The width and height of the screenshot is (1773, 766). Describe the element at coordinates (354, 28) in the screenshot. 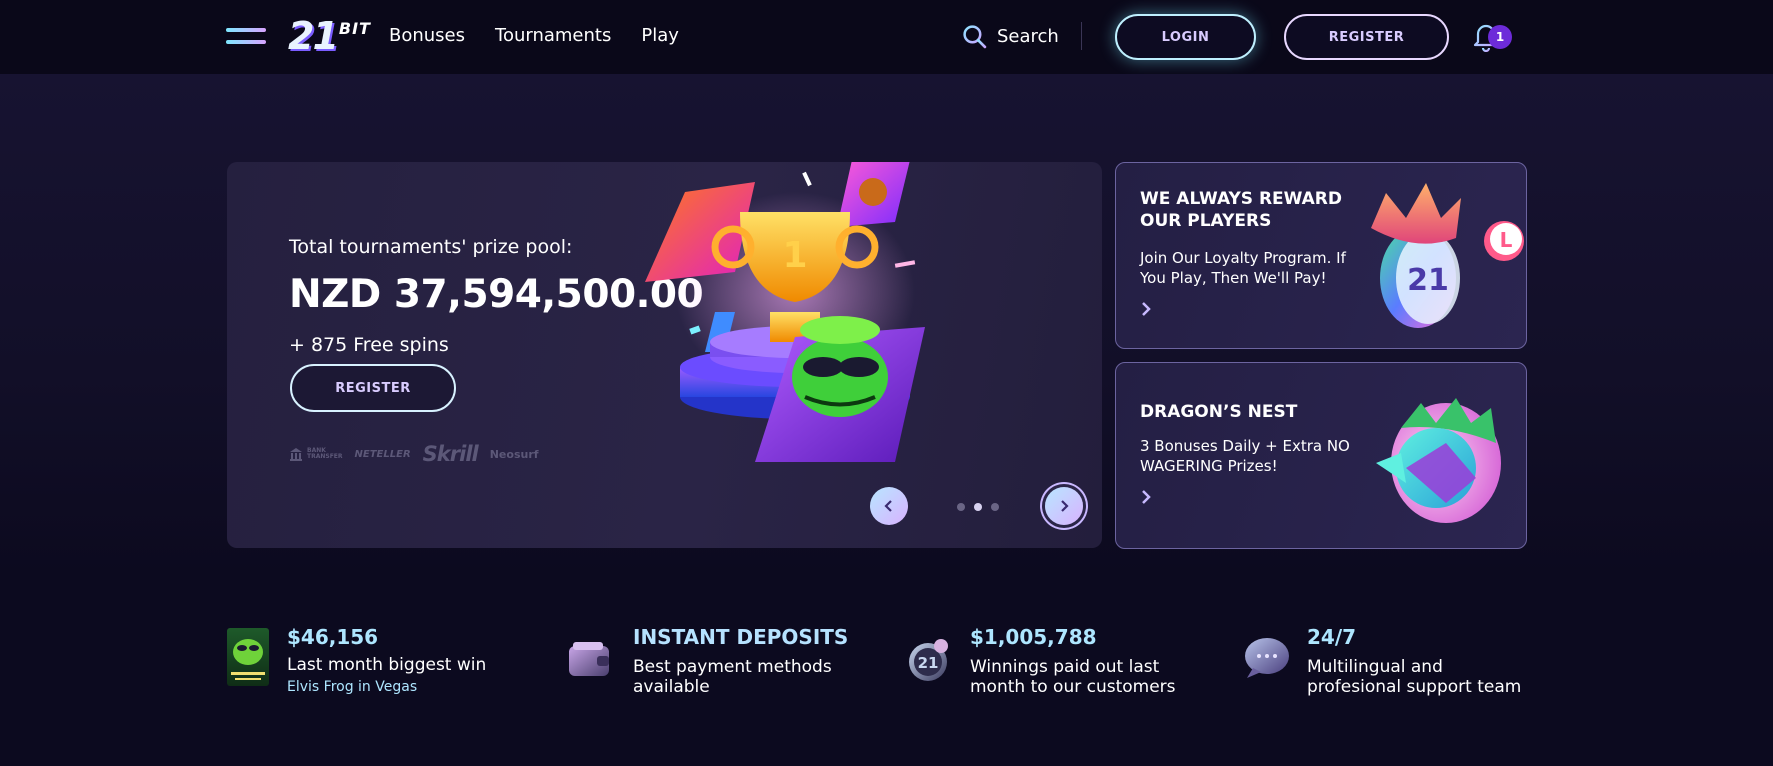

I see `logo-suffix: BIT` at that location.